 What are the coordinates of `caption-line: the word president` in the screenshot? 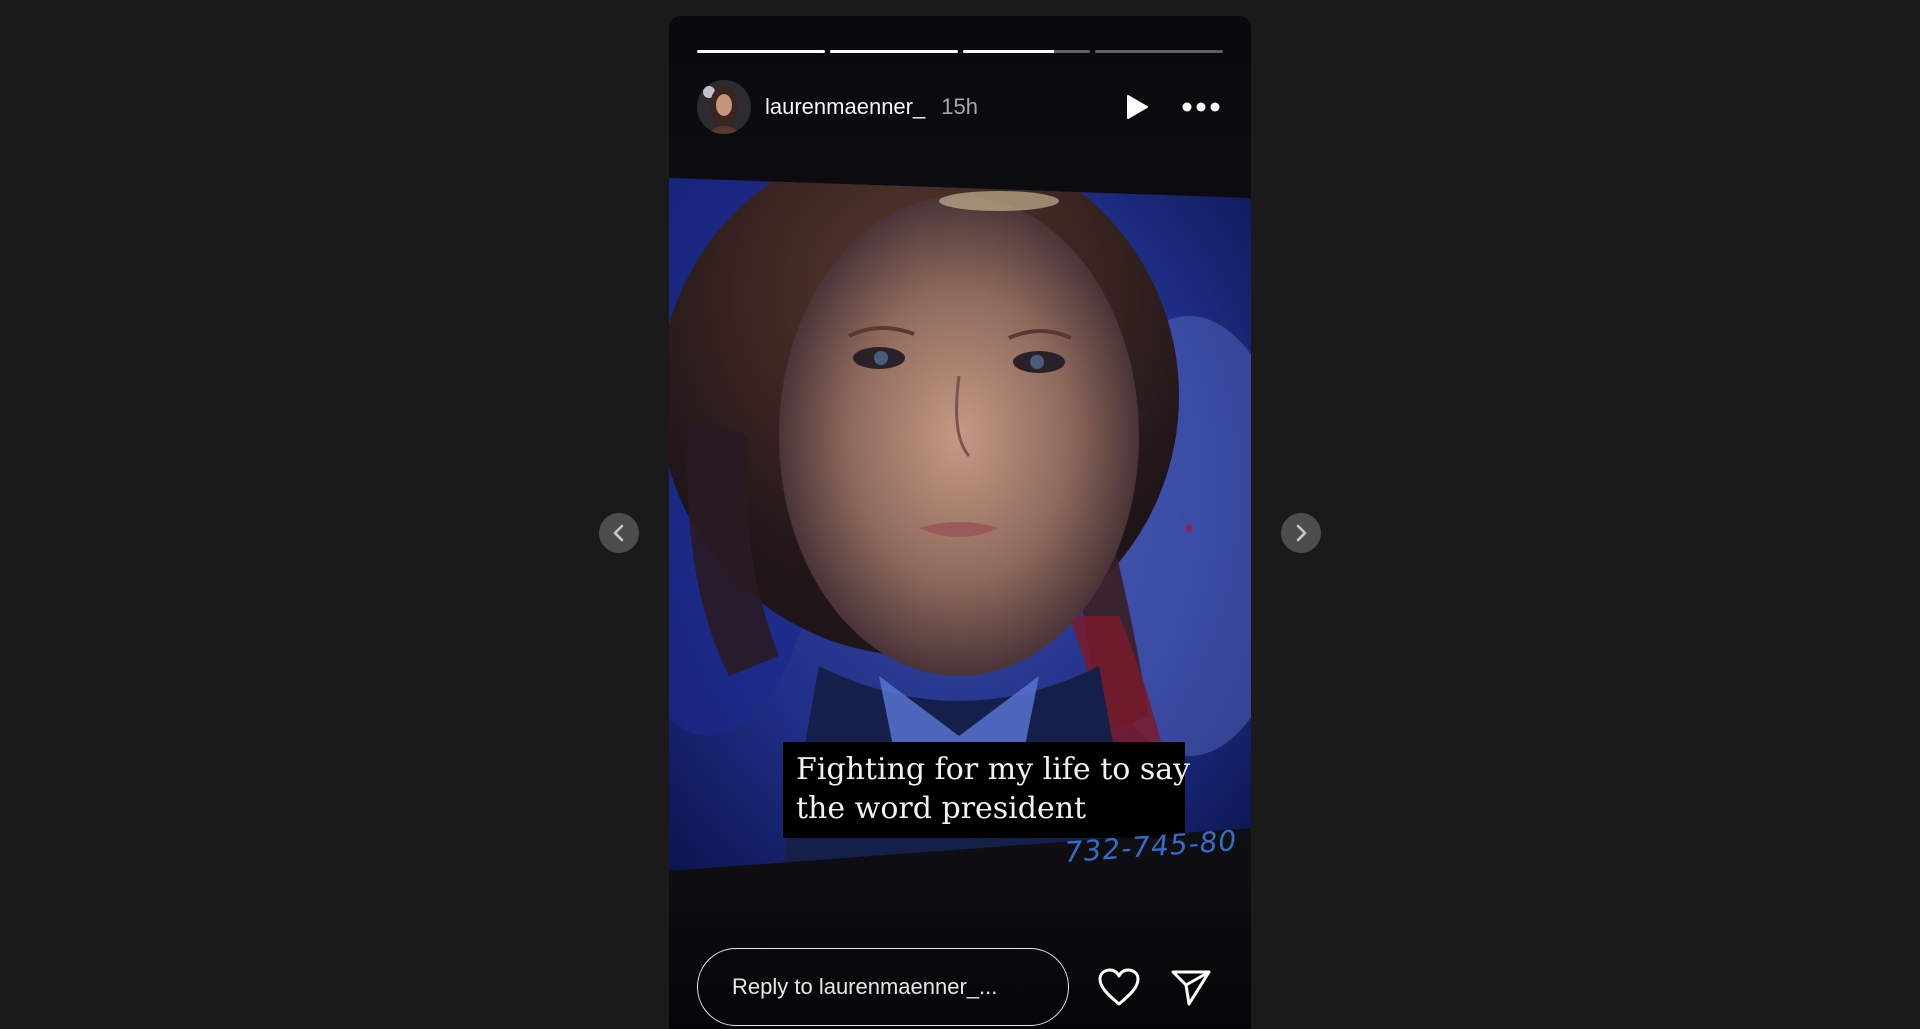 It's located at (941, 808).